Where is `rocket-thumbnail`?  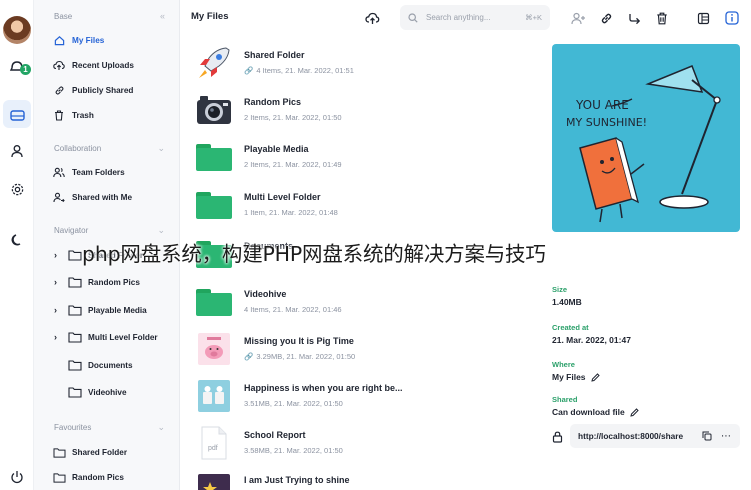
rocket-thumbnail is located at coordinates (214, 63).